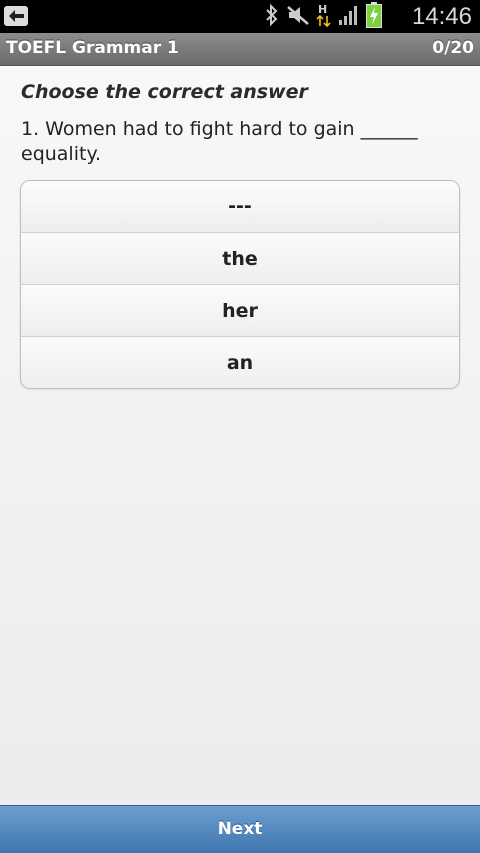  I want to click on network-type-label: H, so click(322, 9).